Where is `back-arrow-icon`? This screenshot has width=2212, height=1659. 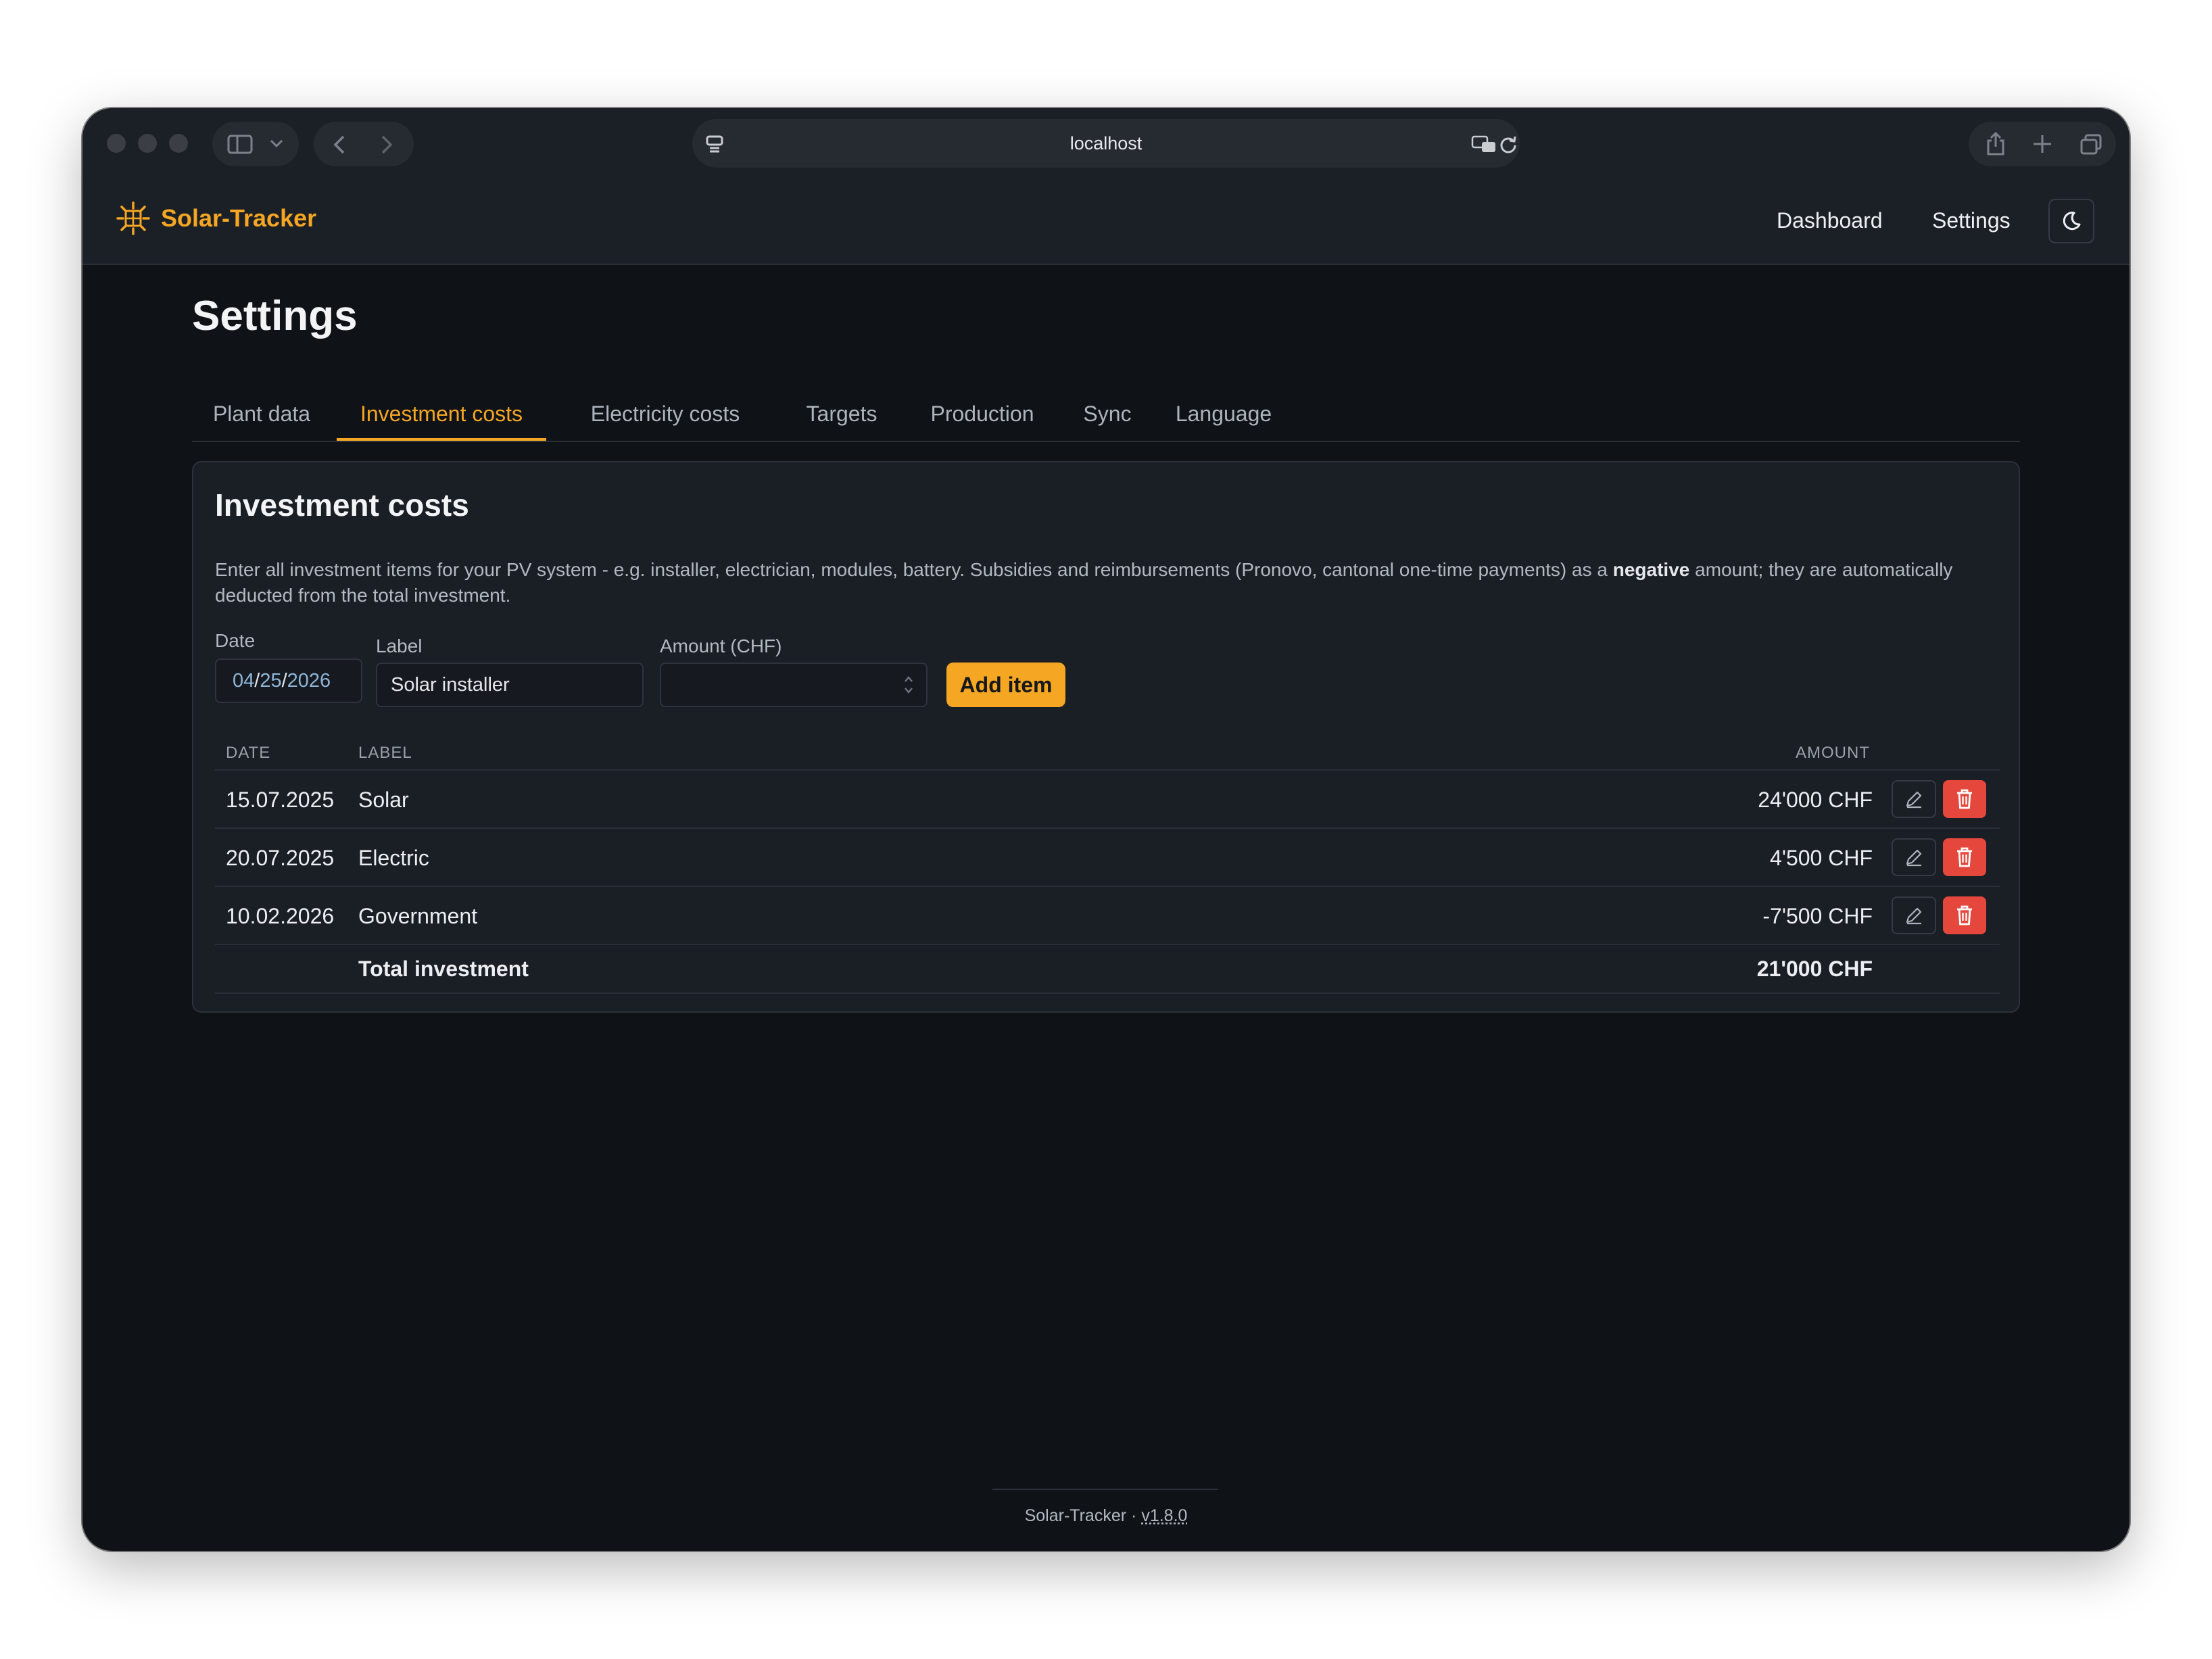
back-arrow-icon is located at coordinates (339, 144).